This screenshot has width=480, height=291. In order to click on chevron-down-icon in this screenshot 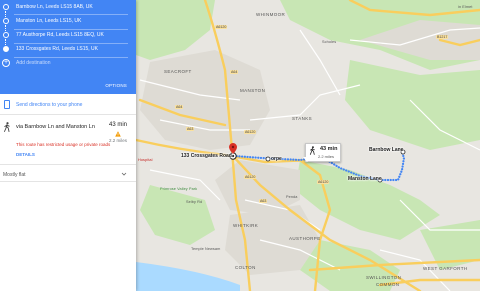, I will do `click(124, 174)`.